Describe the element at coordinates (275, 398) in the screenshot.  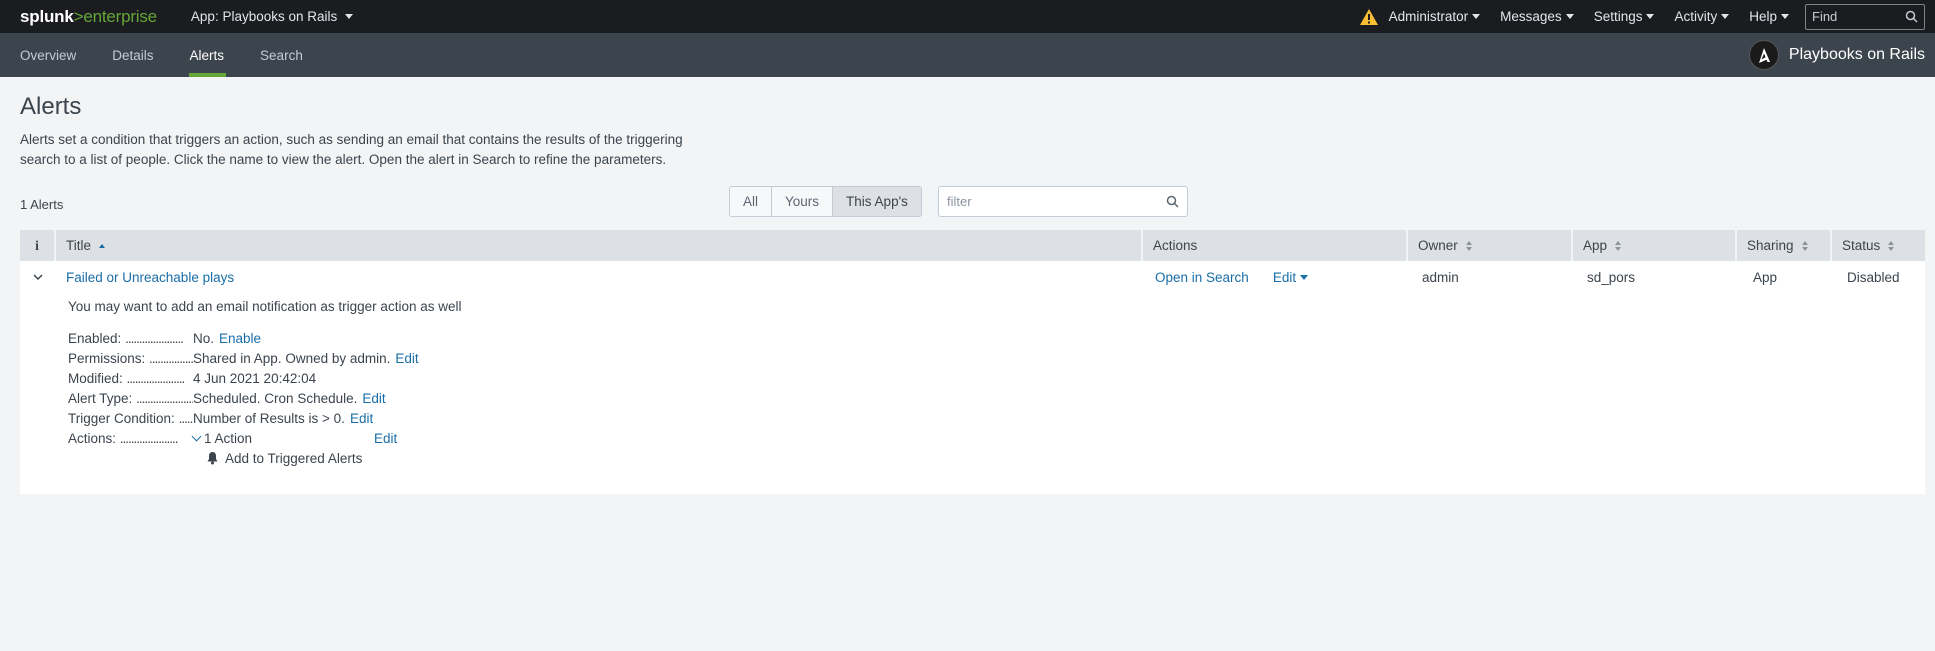
I see `alert-type-value: Scheduled. Cron Schedule.` at that location.